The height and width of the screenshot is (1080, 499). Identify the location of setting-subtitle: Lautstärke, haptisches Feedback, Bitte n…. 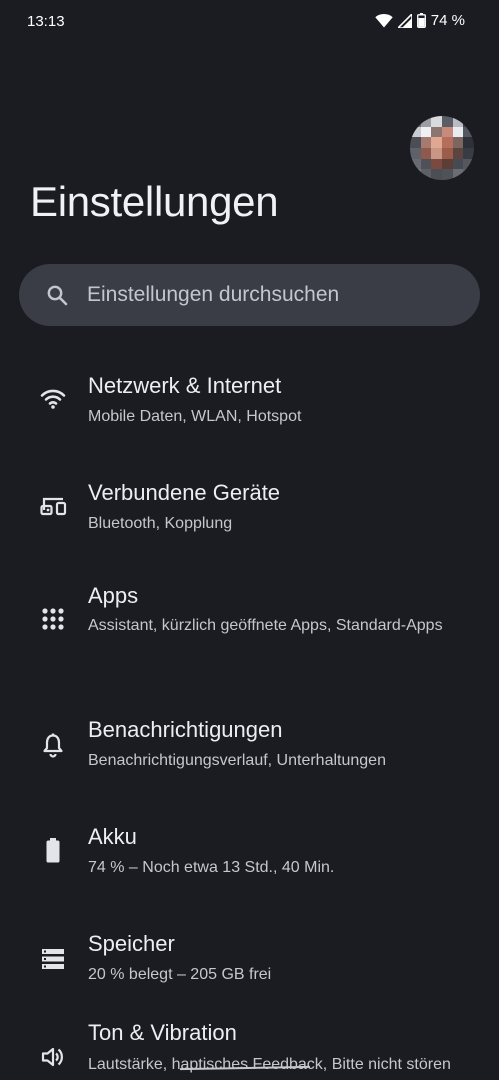
(269, 1064).